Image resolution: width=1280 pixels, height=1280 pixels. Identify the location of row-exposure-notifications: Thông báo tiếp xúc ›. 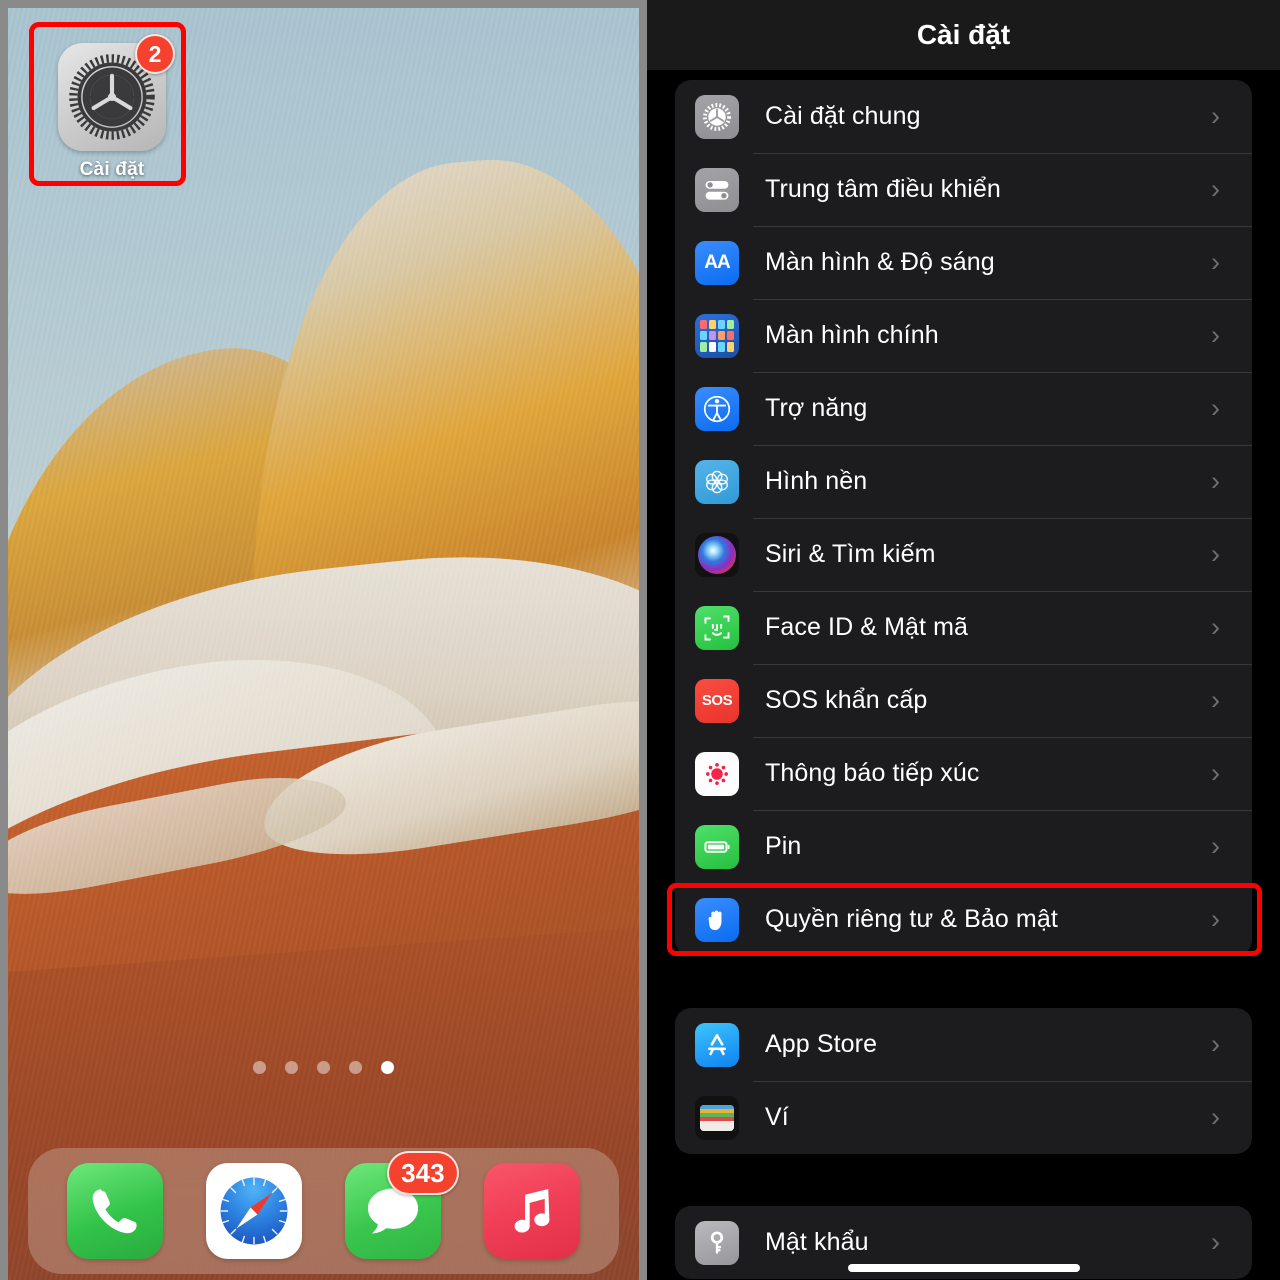
(963, 773).